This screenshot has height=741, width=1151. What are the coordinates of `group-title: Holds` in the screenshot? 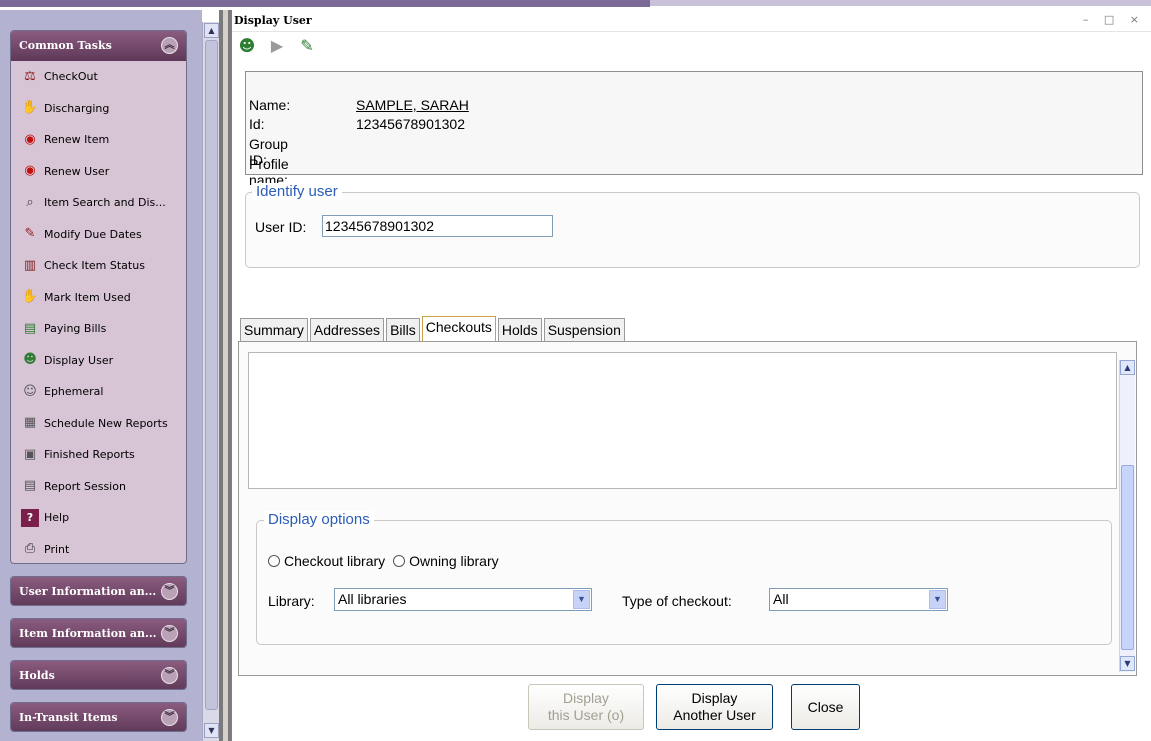 It's located at (37, 675).